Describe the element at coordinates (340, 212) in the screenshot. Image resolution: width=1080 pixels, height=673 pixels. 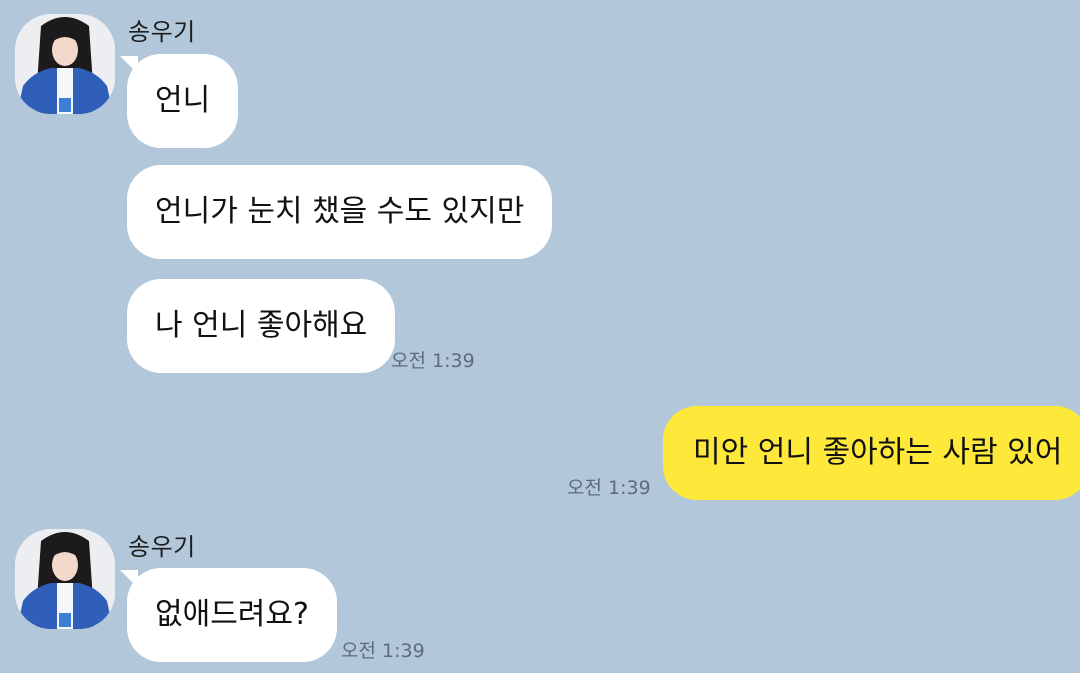
I see `message-bubble: 언니가 눈치 챘을 수도 있지만` at that location.